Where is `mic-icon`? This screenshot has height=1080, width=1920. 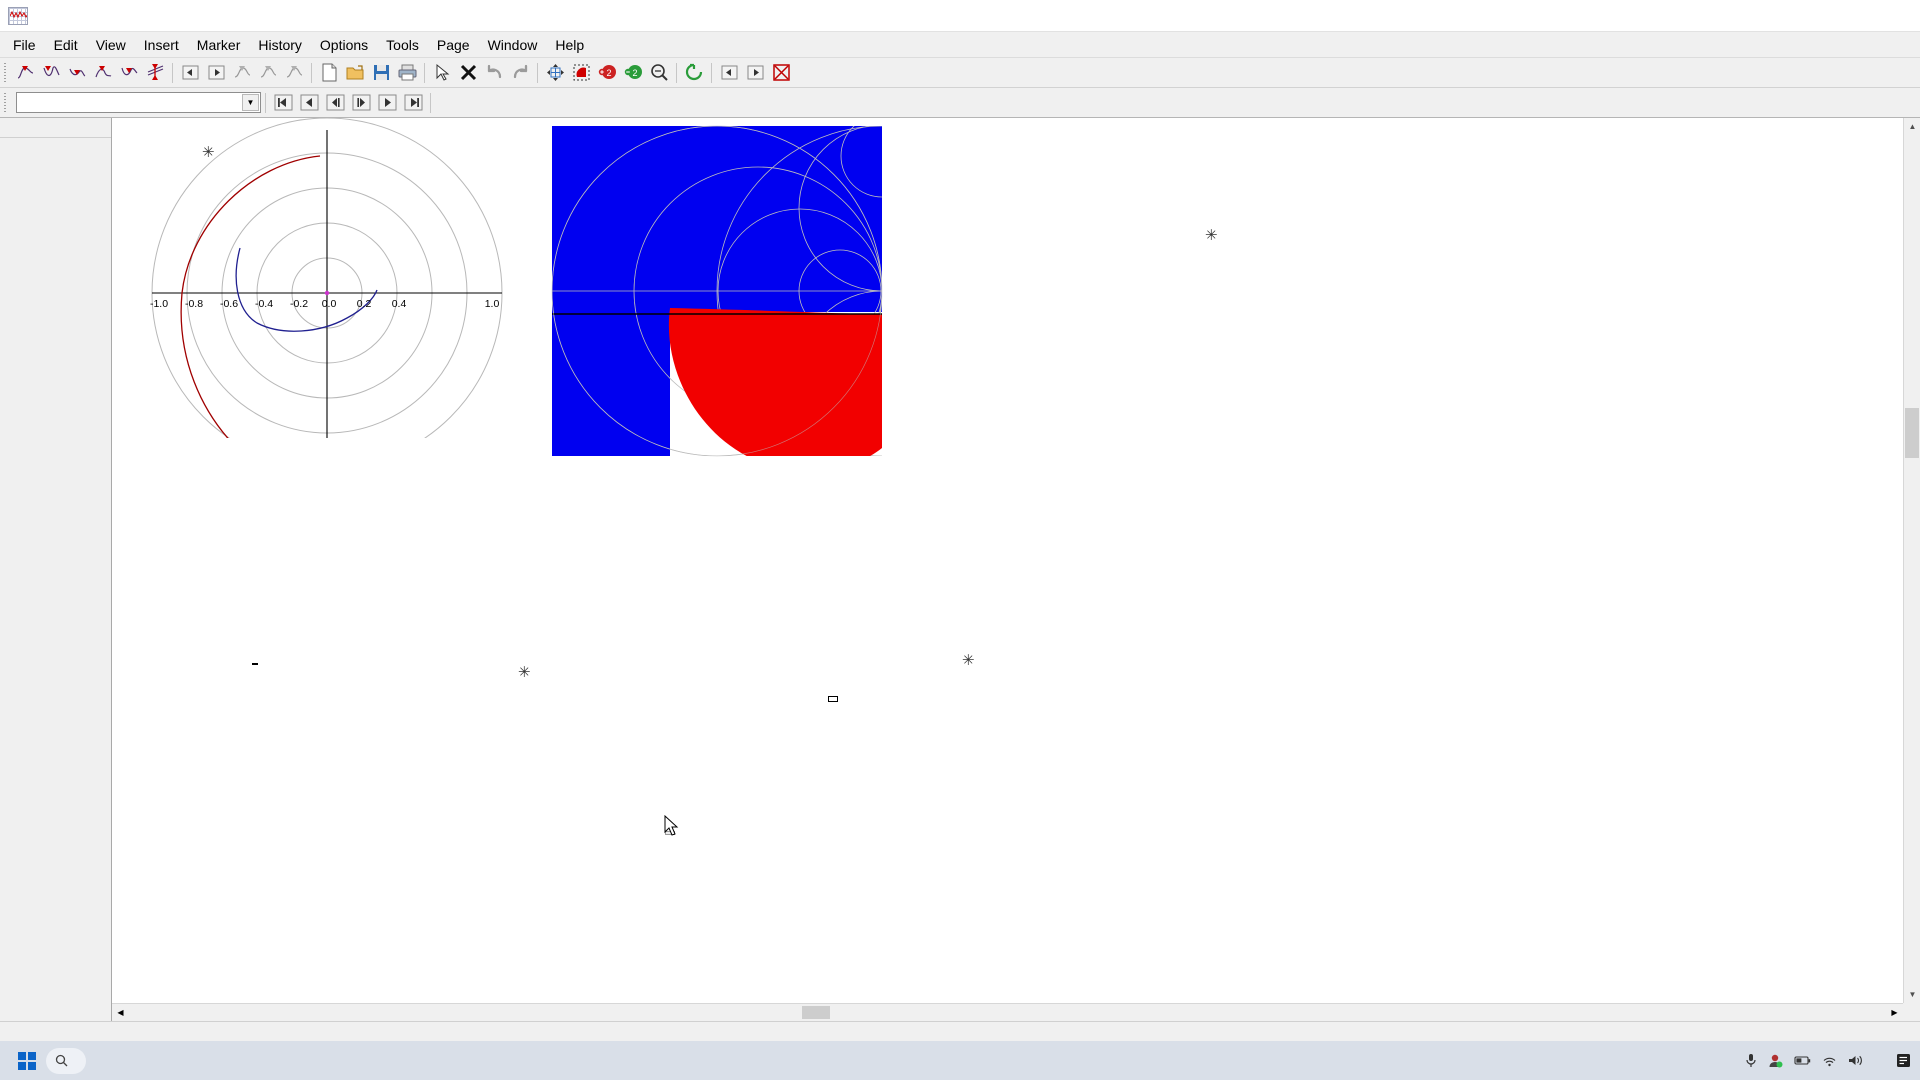
mic-icon is located at coordinates (1751, 1060).